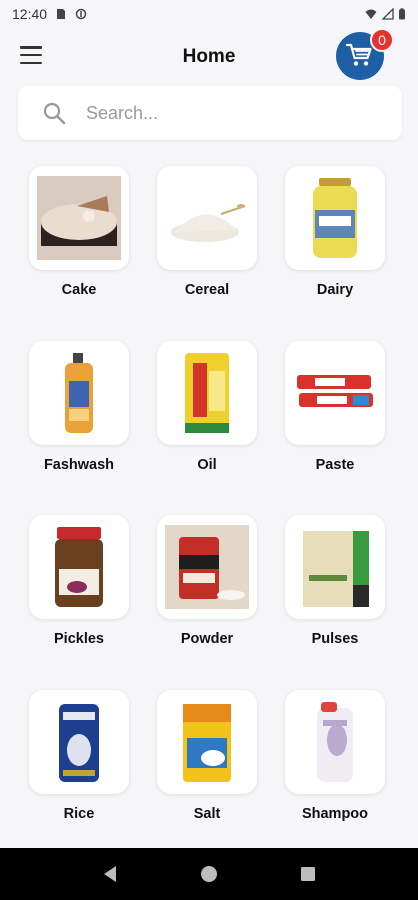 The height and width of the screenshot is (900, 418). I want to click on category-rice: Rice, so click(79, 756).